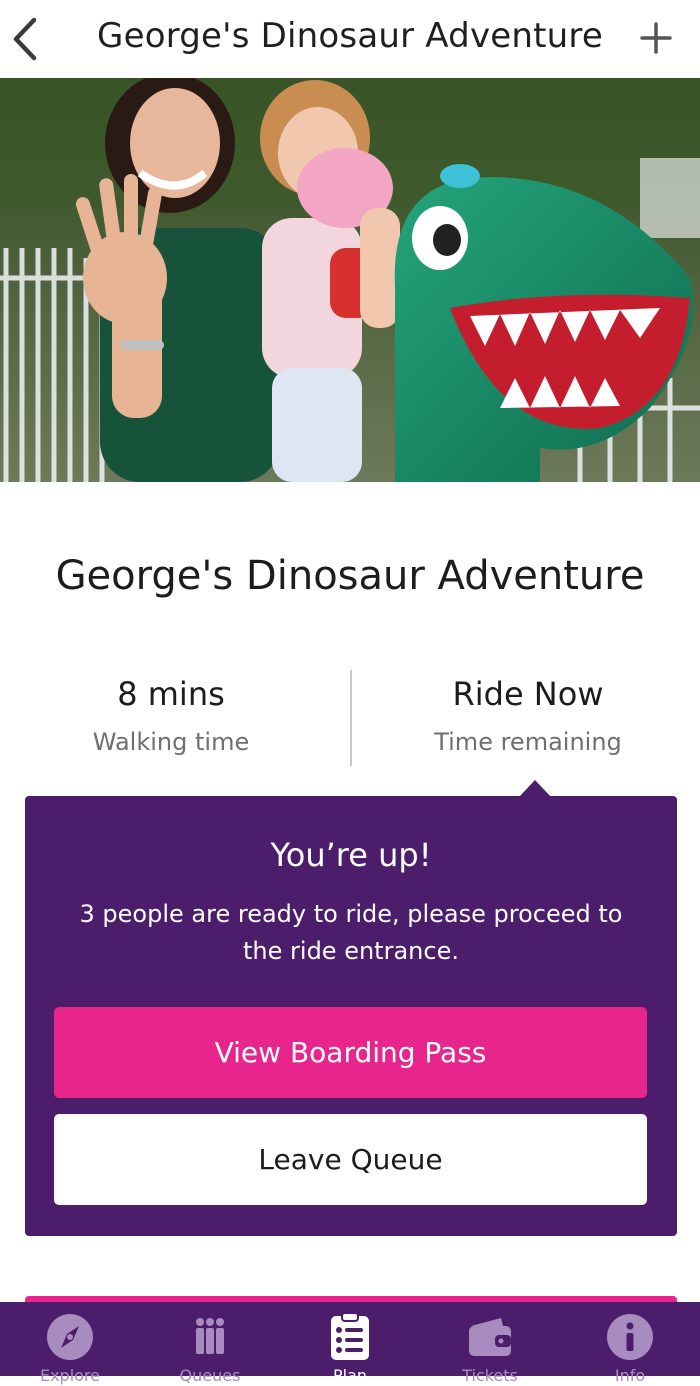 The image size is (700, 1386). I want to click on leave-queue-button: Leave Queue, so click(350, 1159).